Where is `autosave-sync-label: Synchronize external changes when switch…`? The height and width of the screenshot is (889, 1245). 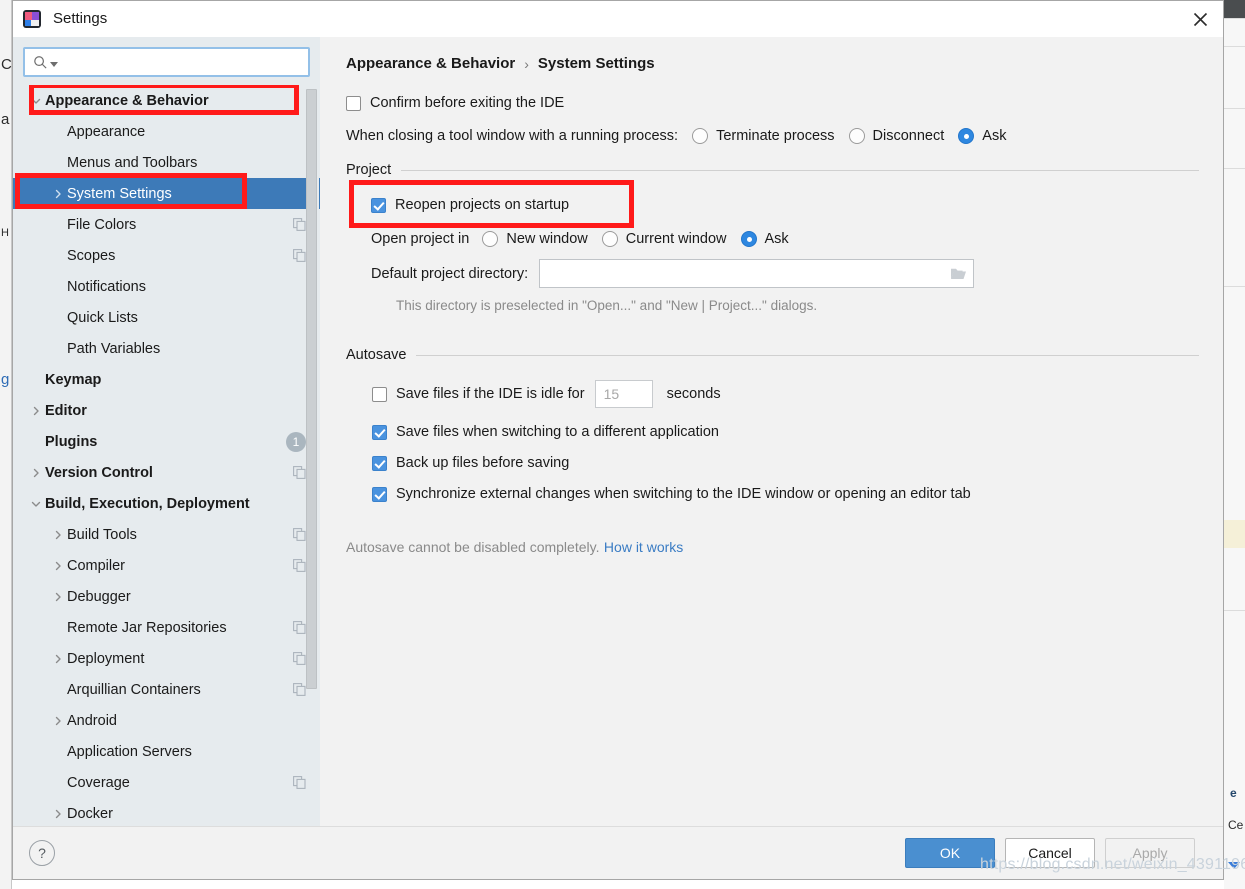
autosave-sync-label: Synchronize external changes when switch… is located at coordinates (683, 494).